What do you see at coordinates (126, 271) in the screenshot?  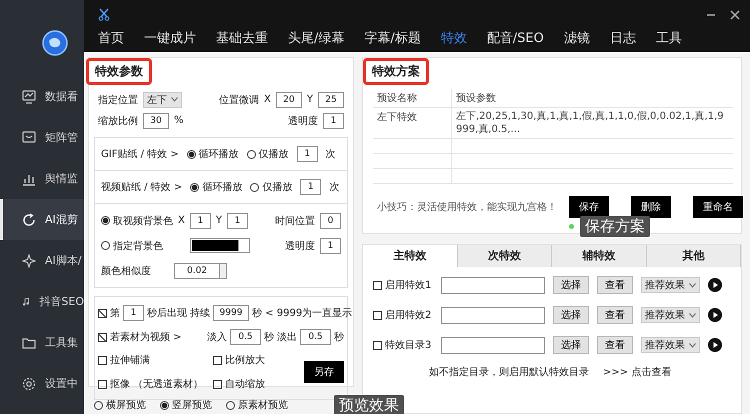 I see `label-text: 颜色相似度` at bounding box center [126, 271].